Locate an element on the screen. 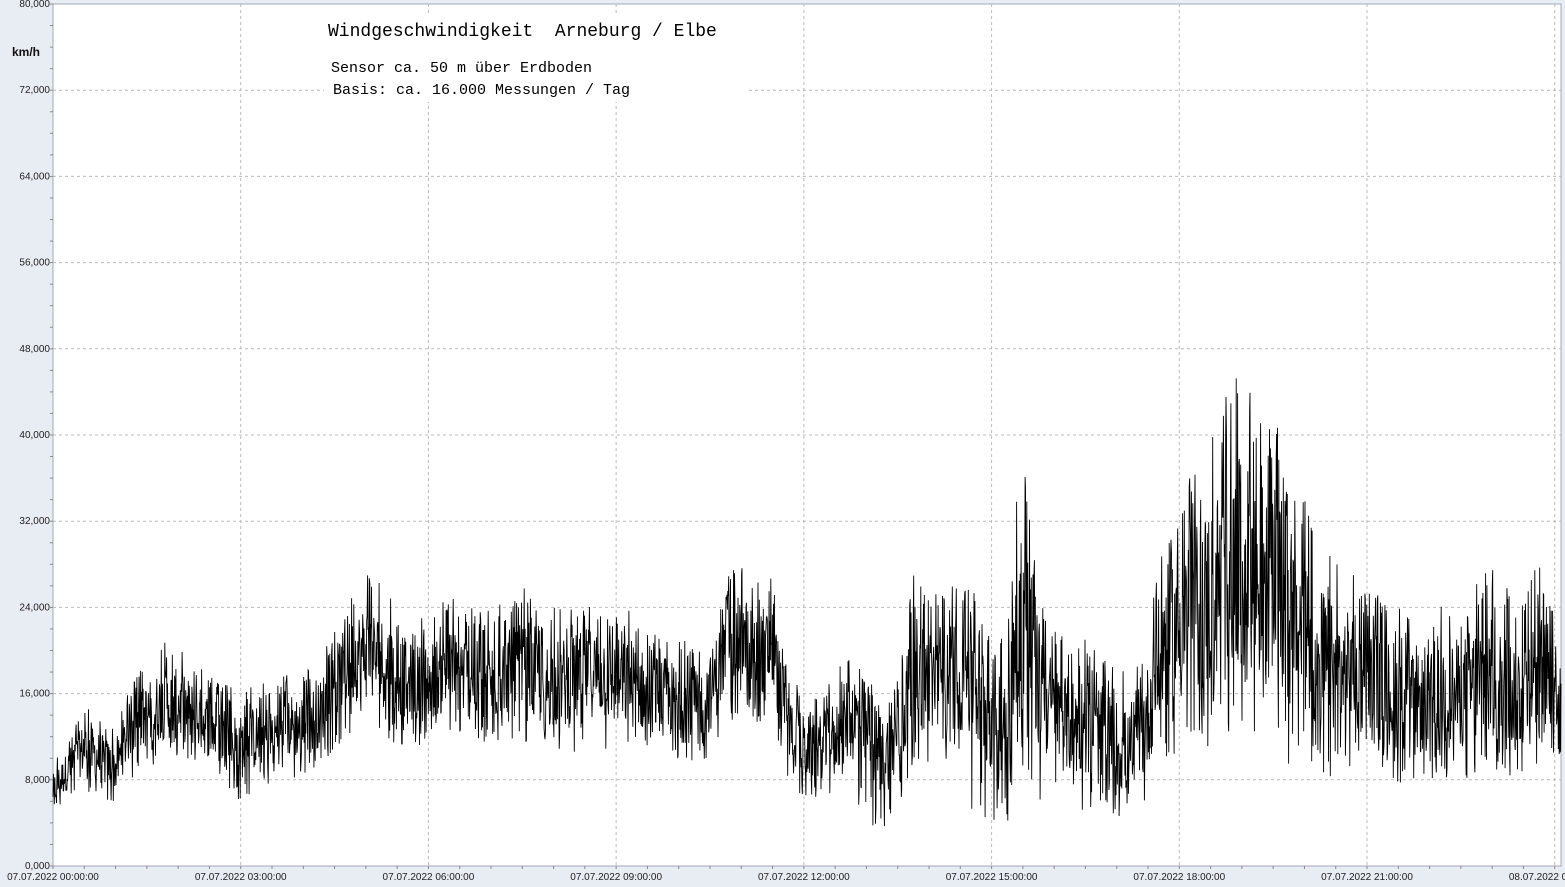 Image resolution: width=1565 pixels, height=887 pixels. y-tick-label: 8,000 is located at coordinates (37, 780).